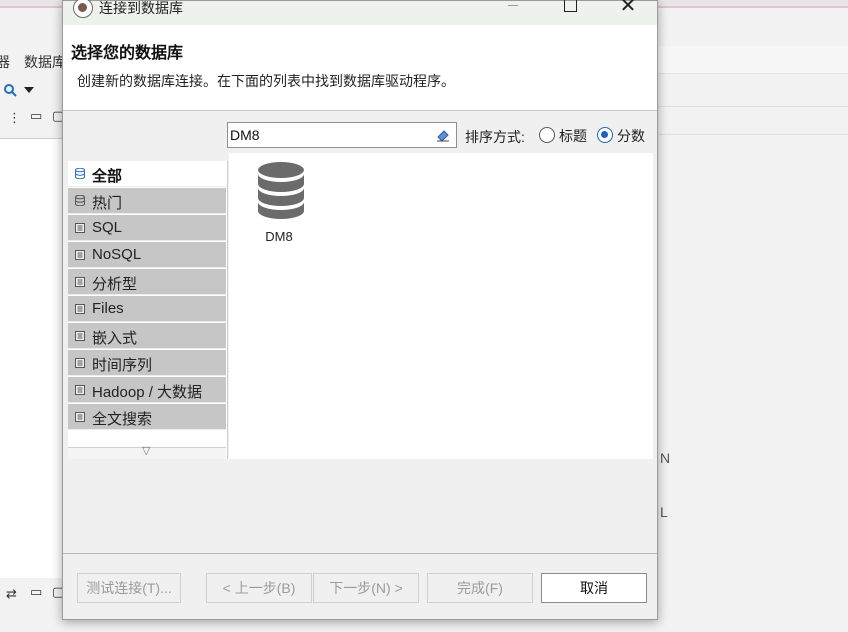 This screenshot has width=848, height=632. Describe the element at coordinates (570, 10) in the screenshot. I see `maximize-button` at that location.